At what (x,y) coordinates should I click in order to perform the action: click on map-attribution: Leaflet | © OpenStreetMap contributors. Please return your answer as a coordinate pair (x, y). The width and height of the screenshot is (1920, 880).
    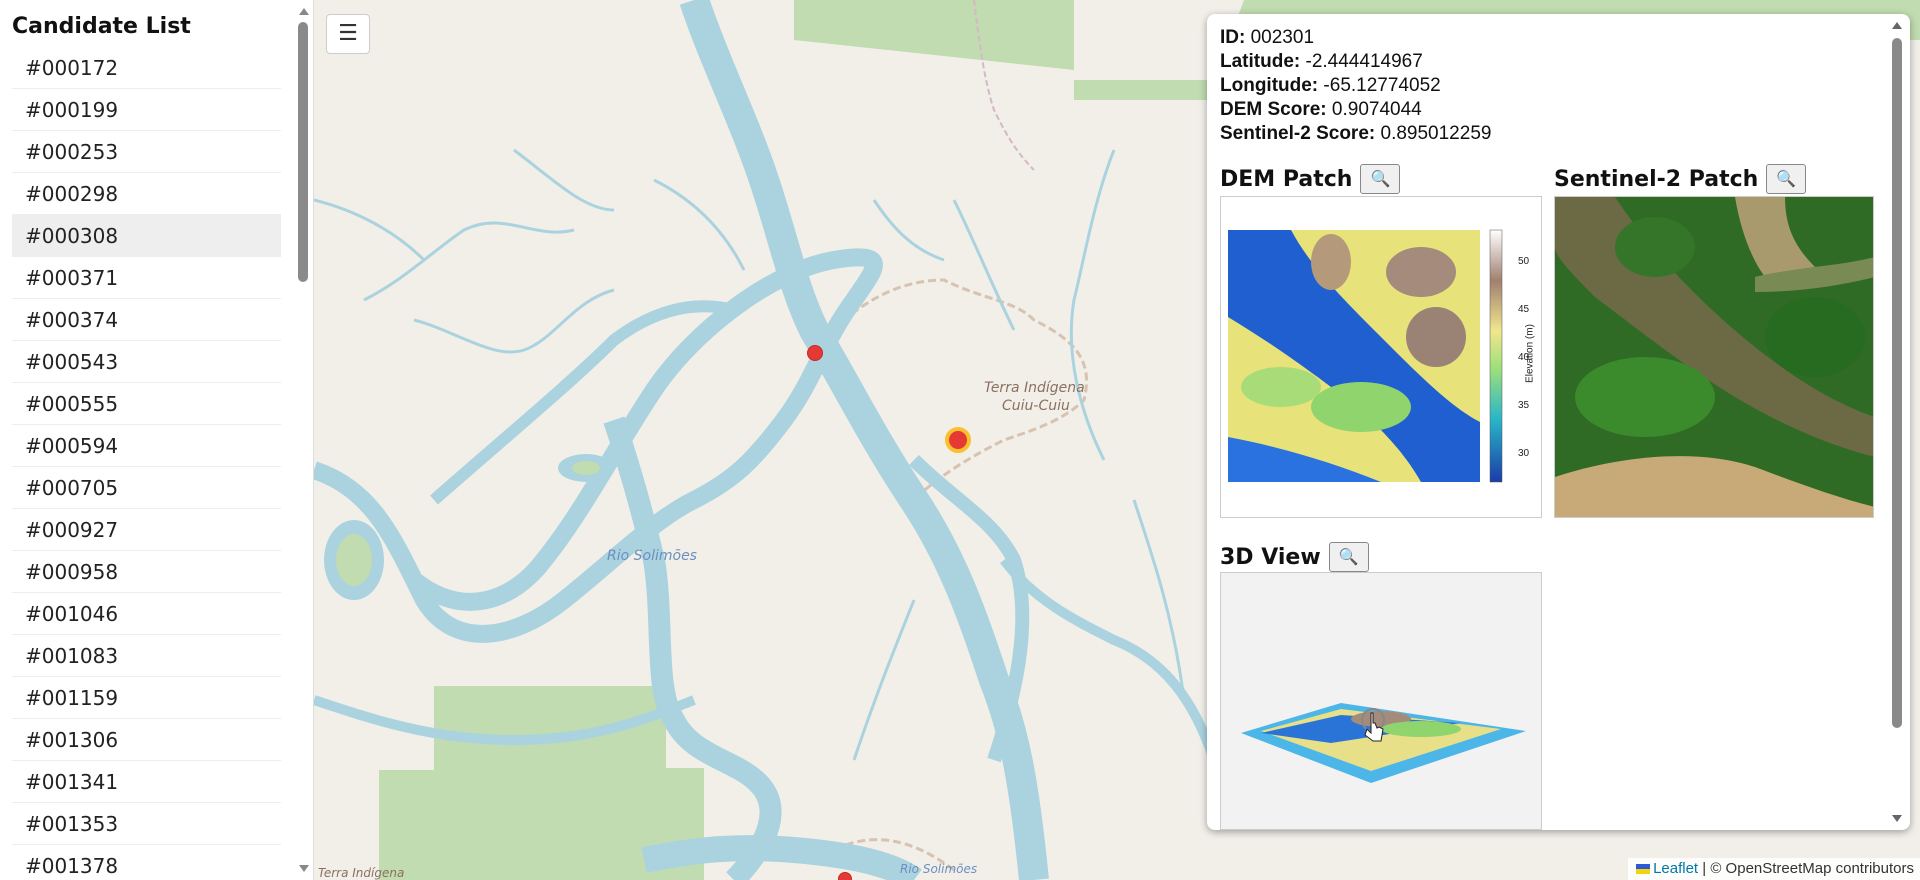
    Looking at the image, I should click on (1774, 869).